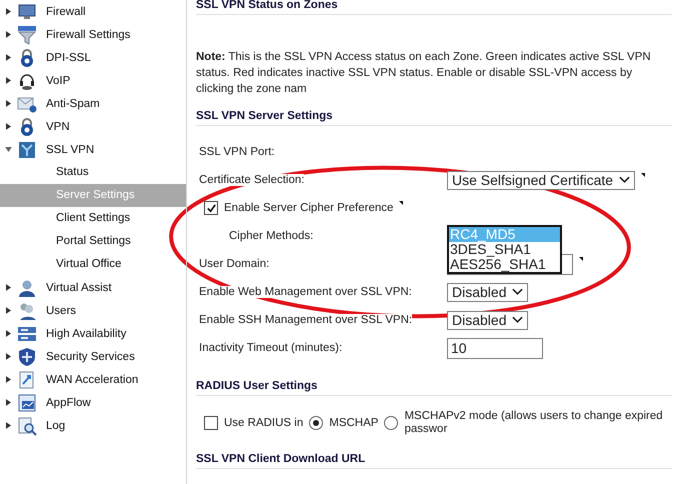 This screenshot has height=484, width=676. I want to click on checkbox-label: Enable Server Cipher Preference, so click(309, 208).